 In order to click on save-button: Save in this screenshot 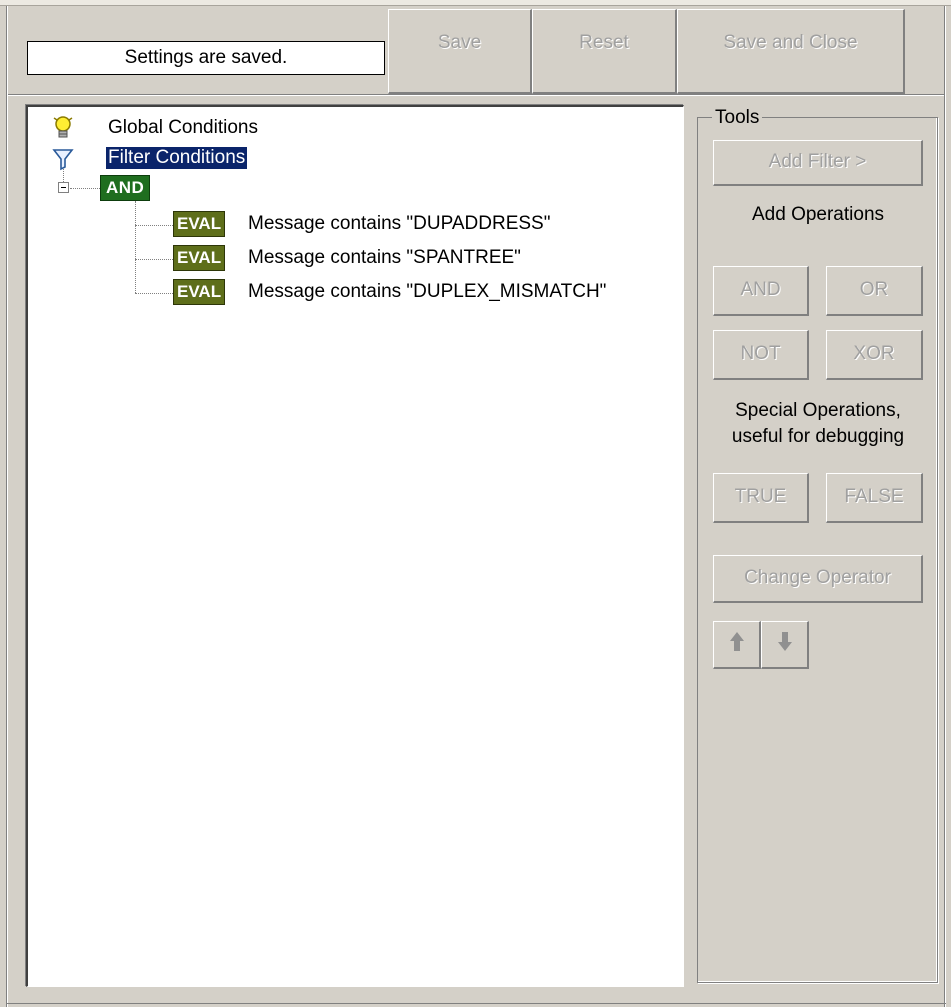, I will do `click(460, 51)`.